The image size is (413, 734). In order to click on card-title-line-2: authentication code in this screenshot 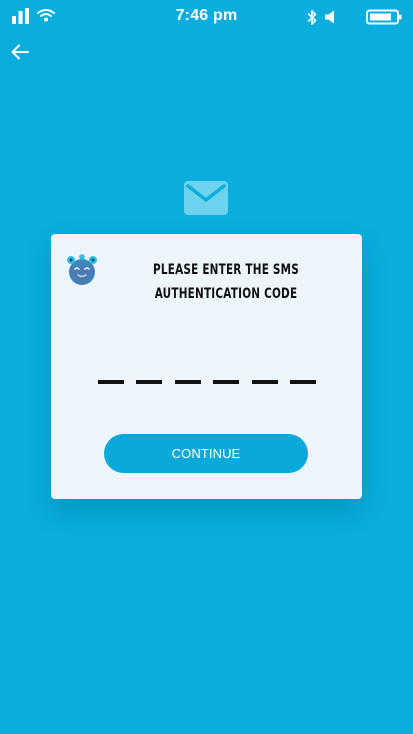, I will do `click(226, 294)`.